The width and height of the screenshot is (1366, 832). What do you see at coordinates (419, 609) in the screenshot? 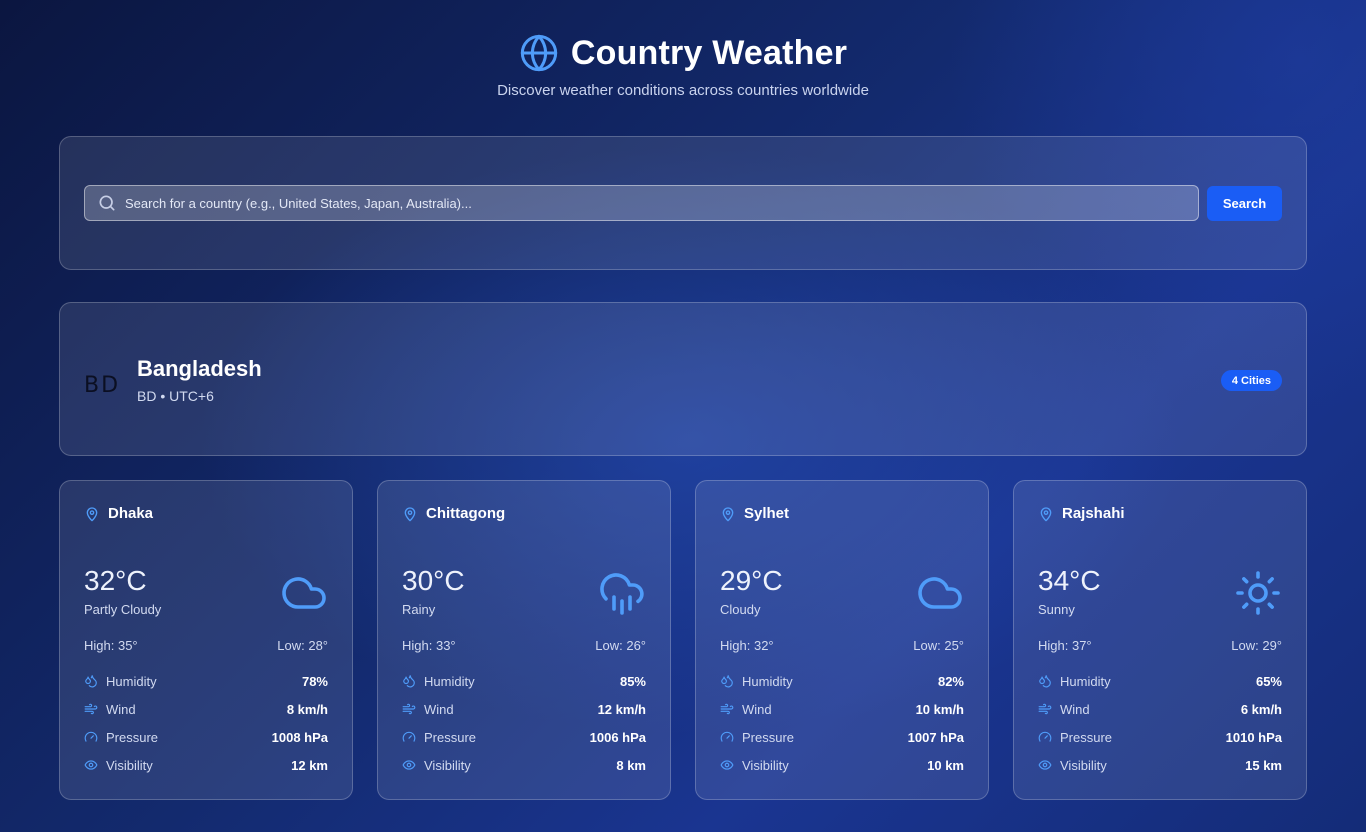
I see `condition: Rainy` at bounding box center [419, 609].